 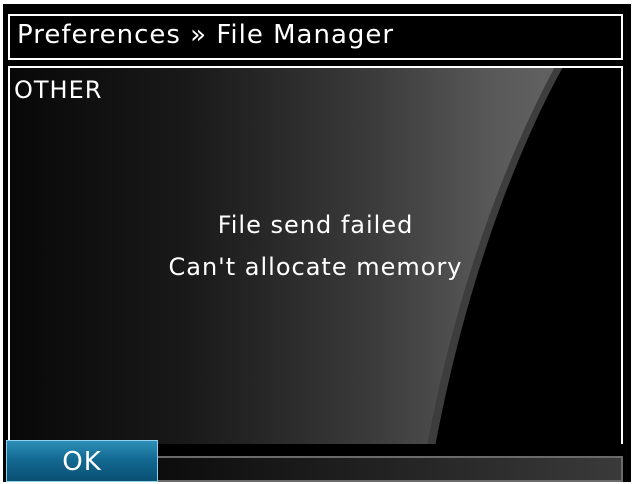 What do you see at coordinates (315, 267) in the screenshot?
I see `error-message-line-2: Can't allocate memory` at bounding box center [315, 267].